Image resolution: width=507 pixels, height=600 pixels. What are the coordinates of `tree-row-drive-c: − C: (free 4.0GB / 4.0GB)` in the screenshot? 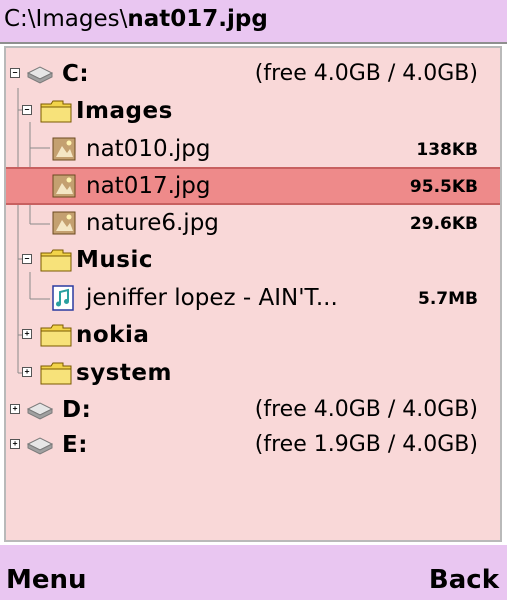 It's located at (253, 74).